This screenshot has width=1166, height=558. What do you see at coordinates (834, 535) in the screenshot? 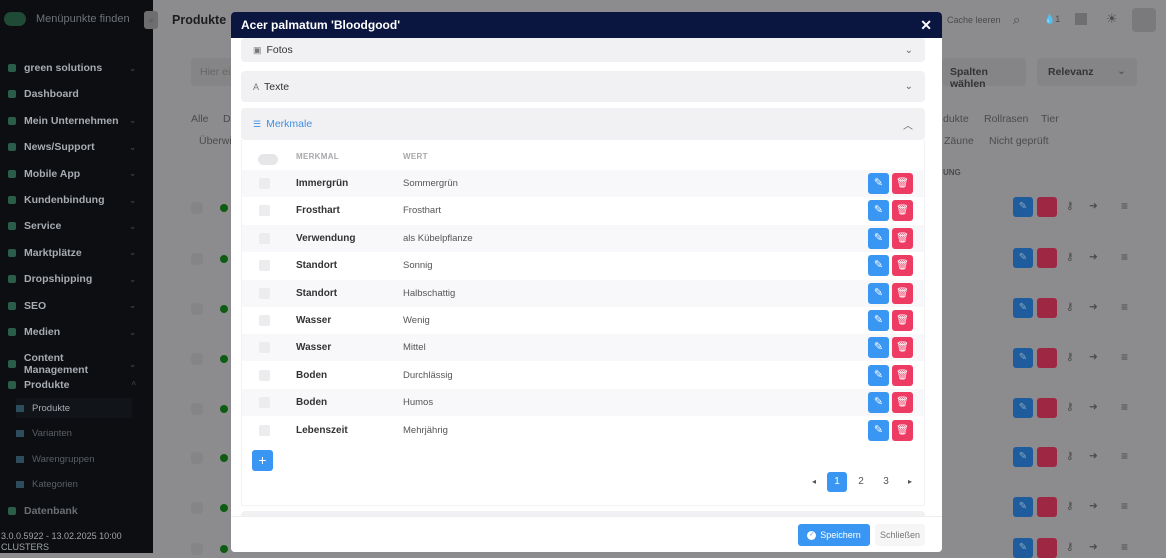
I see `save-button: ✓ Speichern` at bounding box center [834, 535].